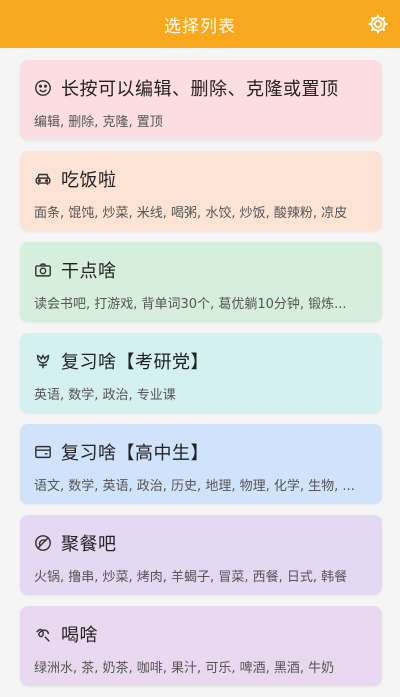  I want to click on card-title: 长按可以编辑、删除、克隆或置顶, so click(200, 89).